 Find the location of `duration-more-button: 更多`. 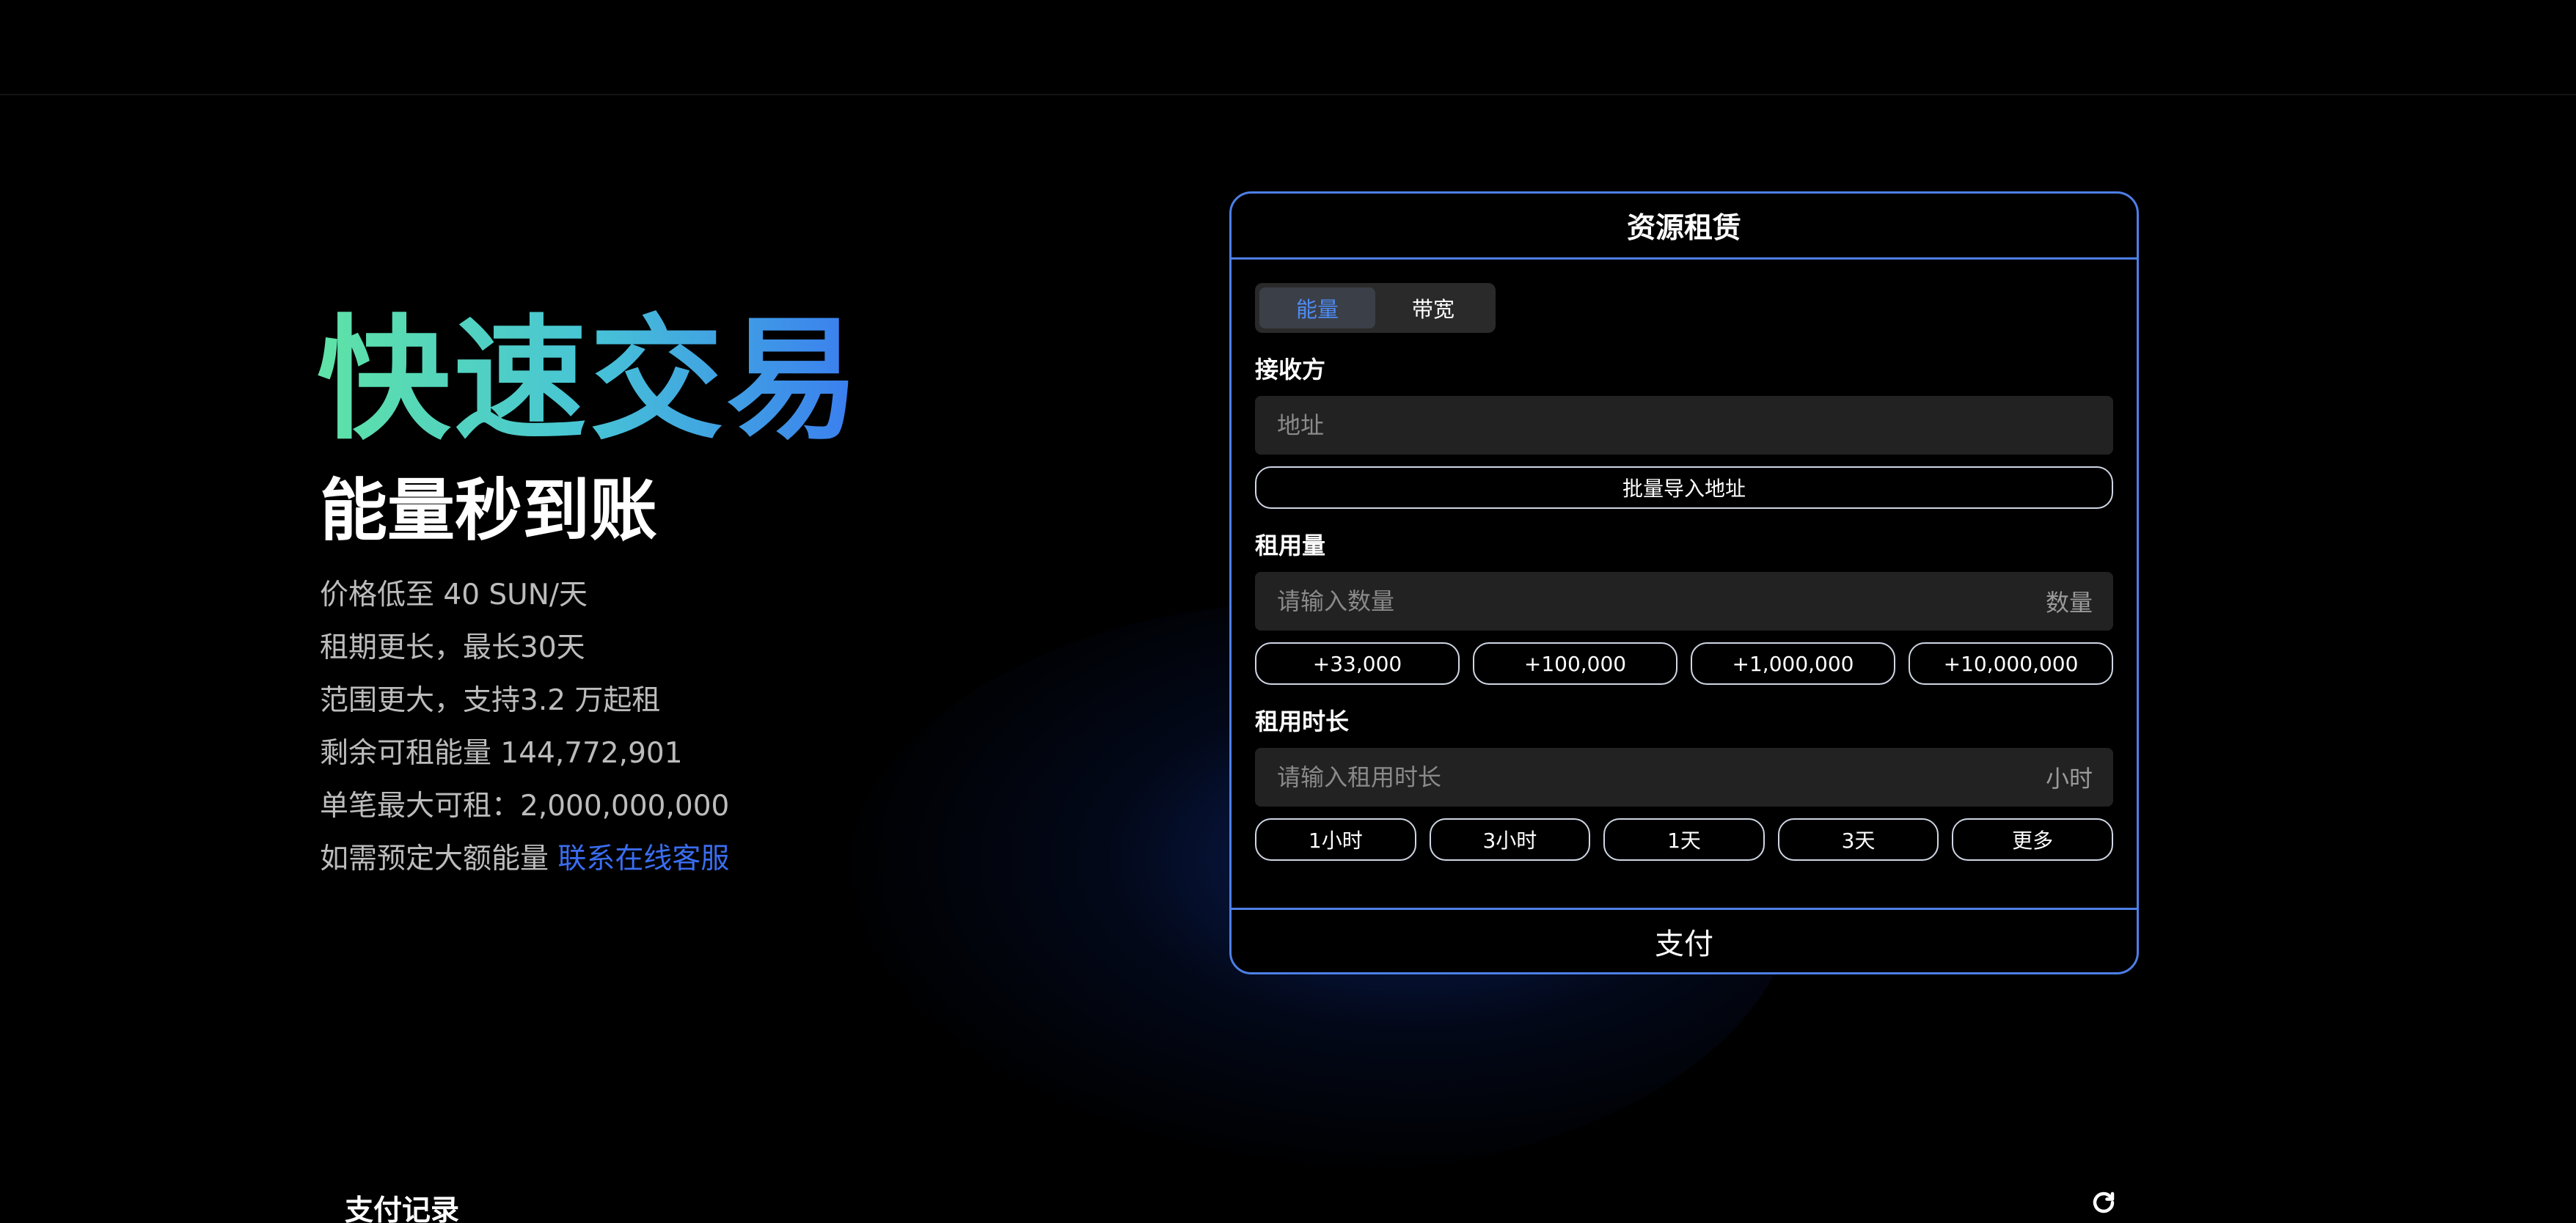

duration-more-button: 更多 is located at coordinates (2032, 839).